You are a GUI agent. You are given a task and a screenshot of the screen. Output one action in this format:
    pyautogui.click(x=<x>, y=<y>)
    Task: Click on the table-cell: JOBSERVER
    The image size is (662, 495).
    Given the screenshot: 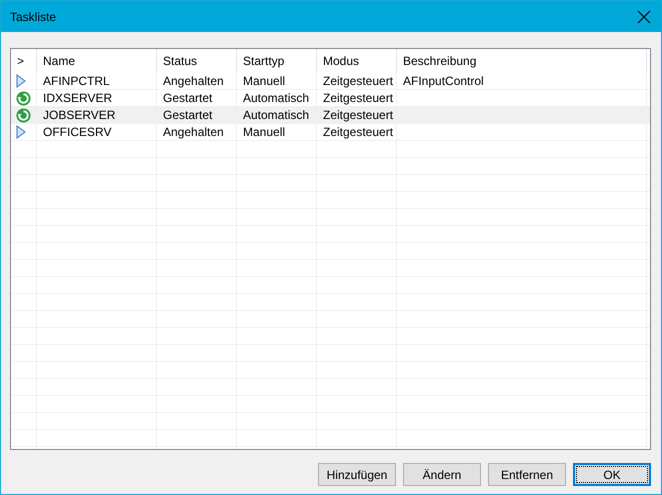 What is the action you would take?
    pyautogui.click(x=97, y=115)
    